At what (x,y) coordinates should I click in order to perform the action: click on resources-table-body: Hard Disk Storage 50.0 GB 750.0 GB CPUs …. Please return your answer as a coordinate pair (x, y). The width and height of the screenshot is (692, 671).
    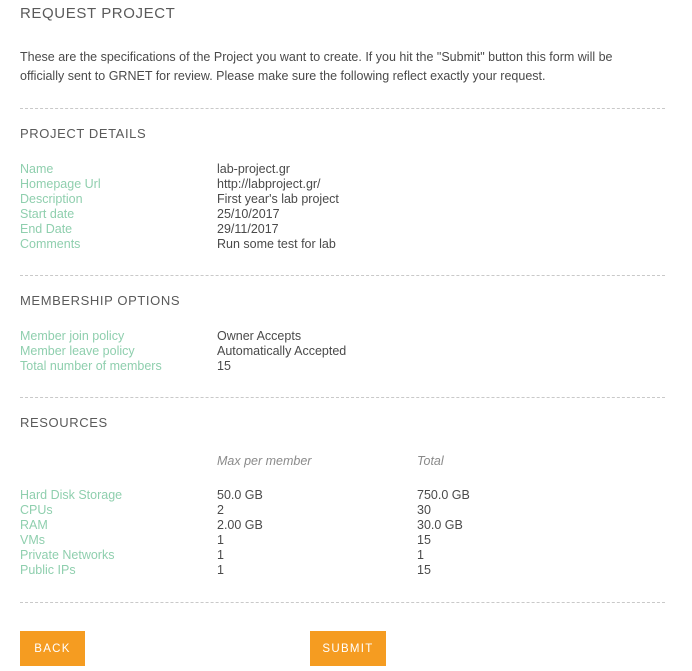
    Looking at the image, I should click on (346, 533).